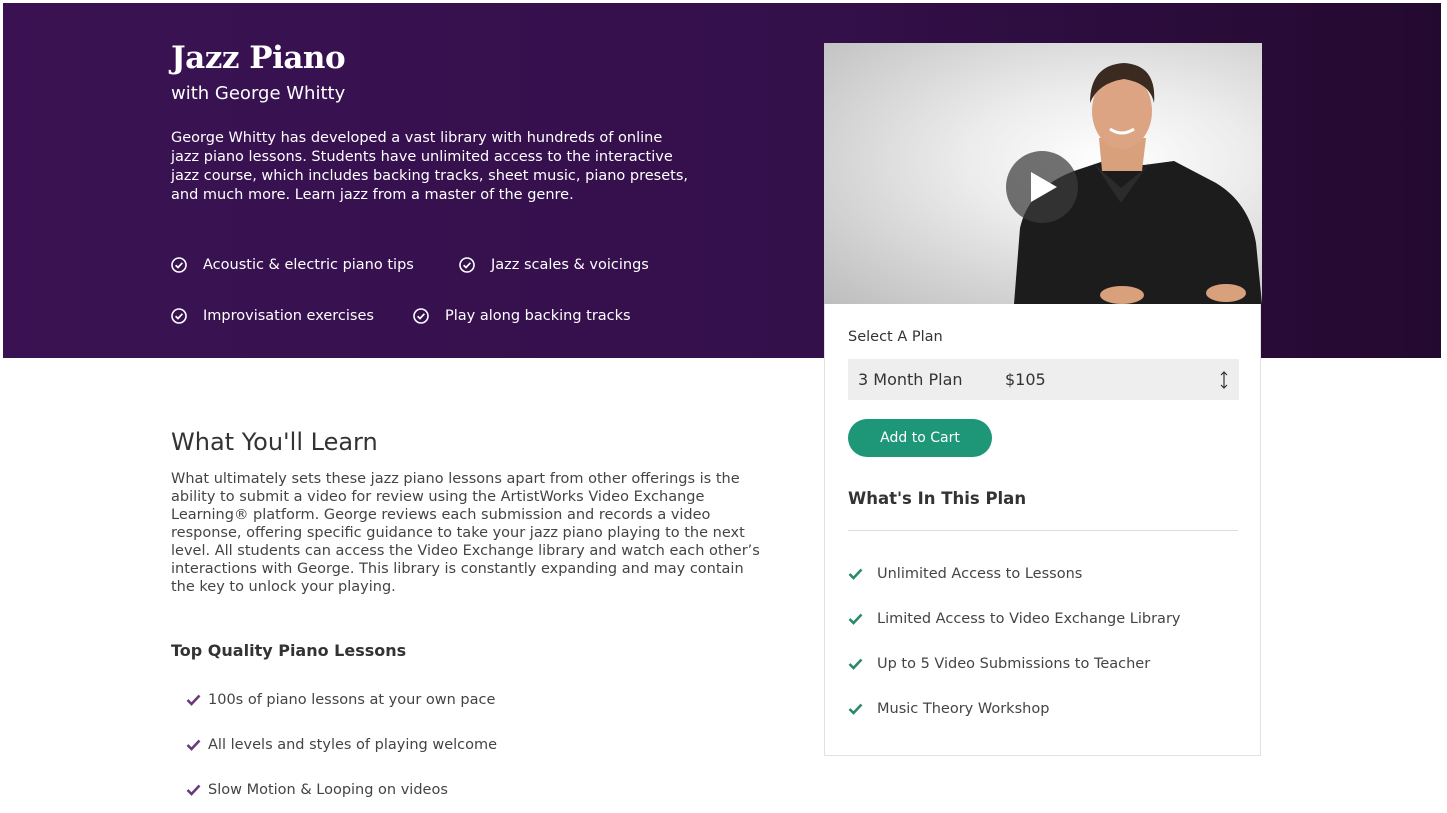 This screenshot has width=1447, height=813. What do you see at coordinates (1029, 619) in the screenshot?
I see `plan-item-label: Limited Access to Video Exchange Library` at bounding box center [1029, 619].